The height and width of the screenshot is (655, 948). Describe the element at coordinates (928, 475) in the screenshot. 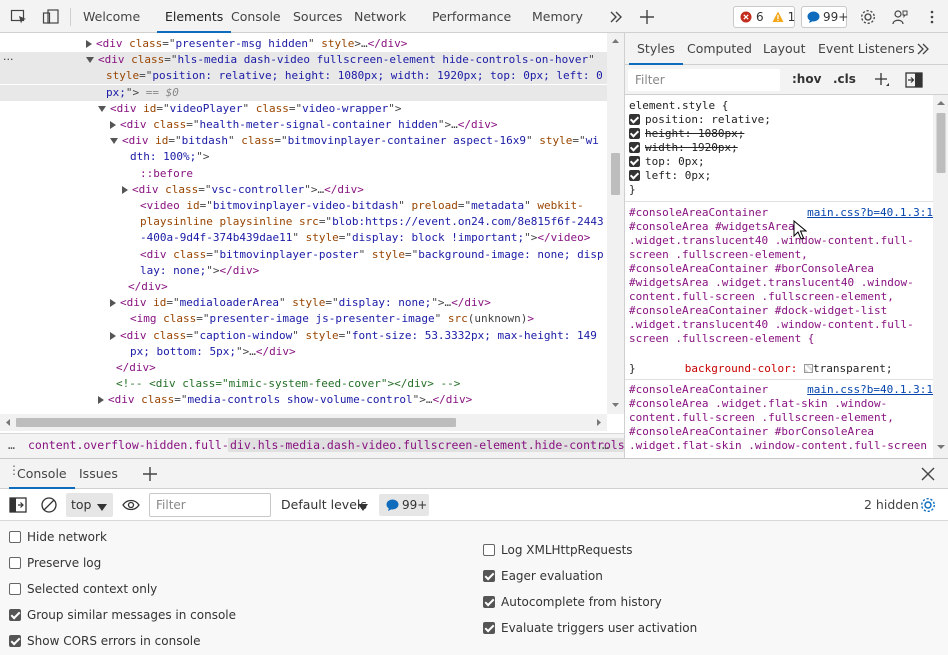

I see `close-drawer-icon` at that location.